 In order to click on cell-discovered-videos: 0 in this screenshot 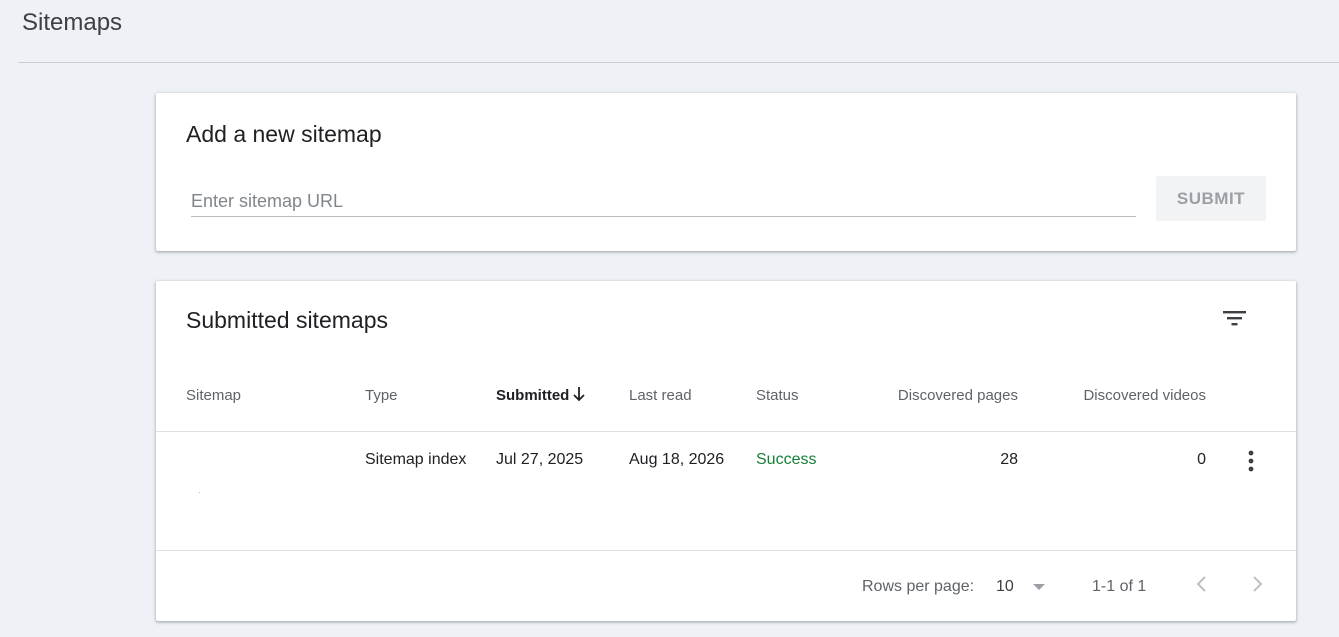, I will do `click(1201, 459)`.